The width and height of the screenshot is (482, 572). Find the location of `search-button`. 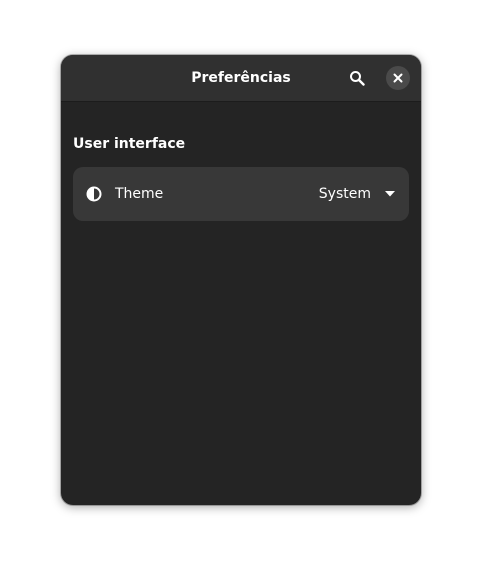

search-button is located at coordinates (357, 78).